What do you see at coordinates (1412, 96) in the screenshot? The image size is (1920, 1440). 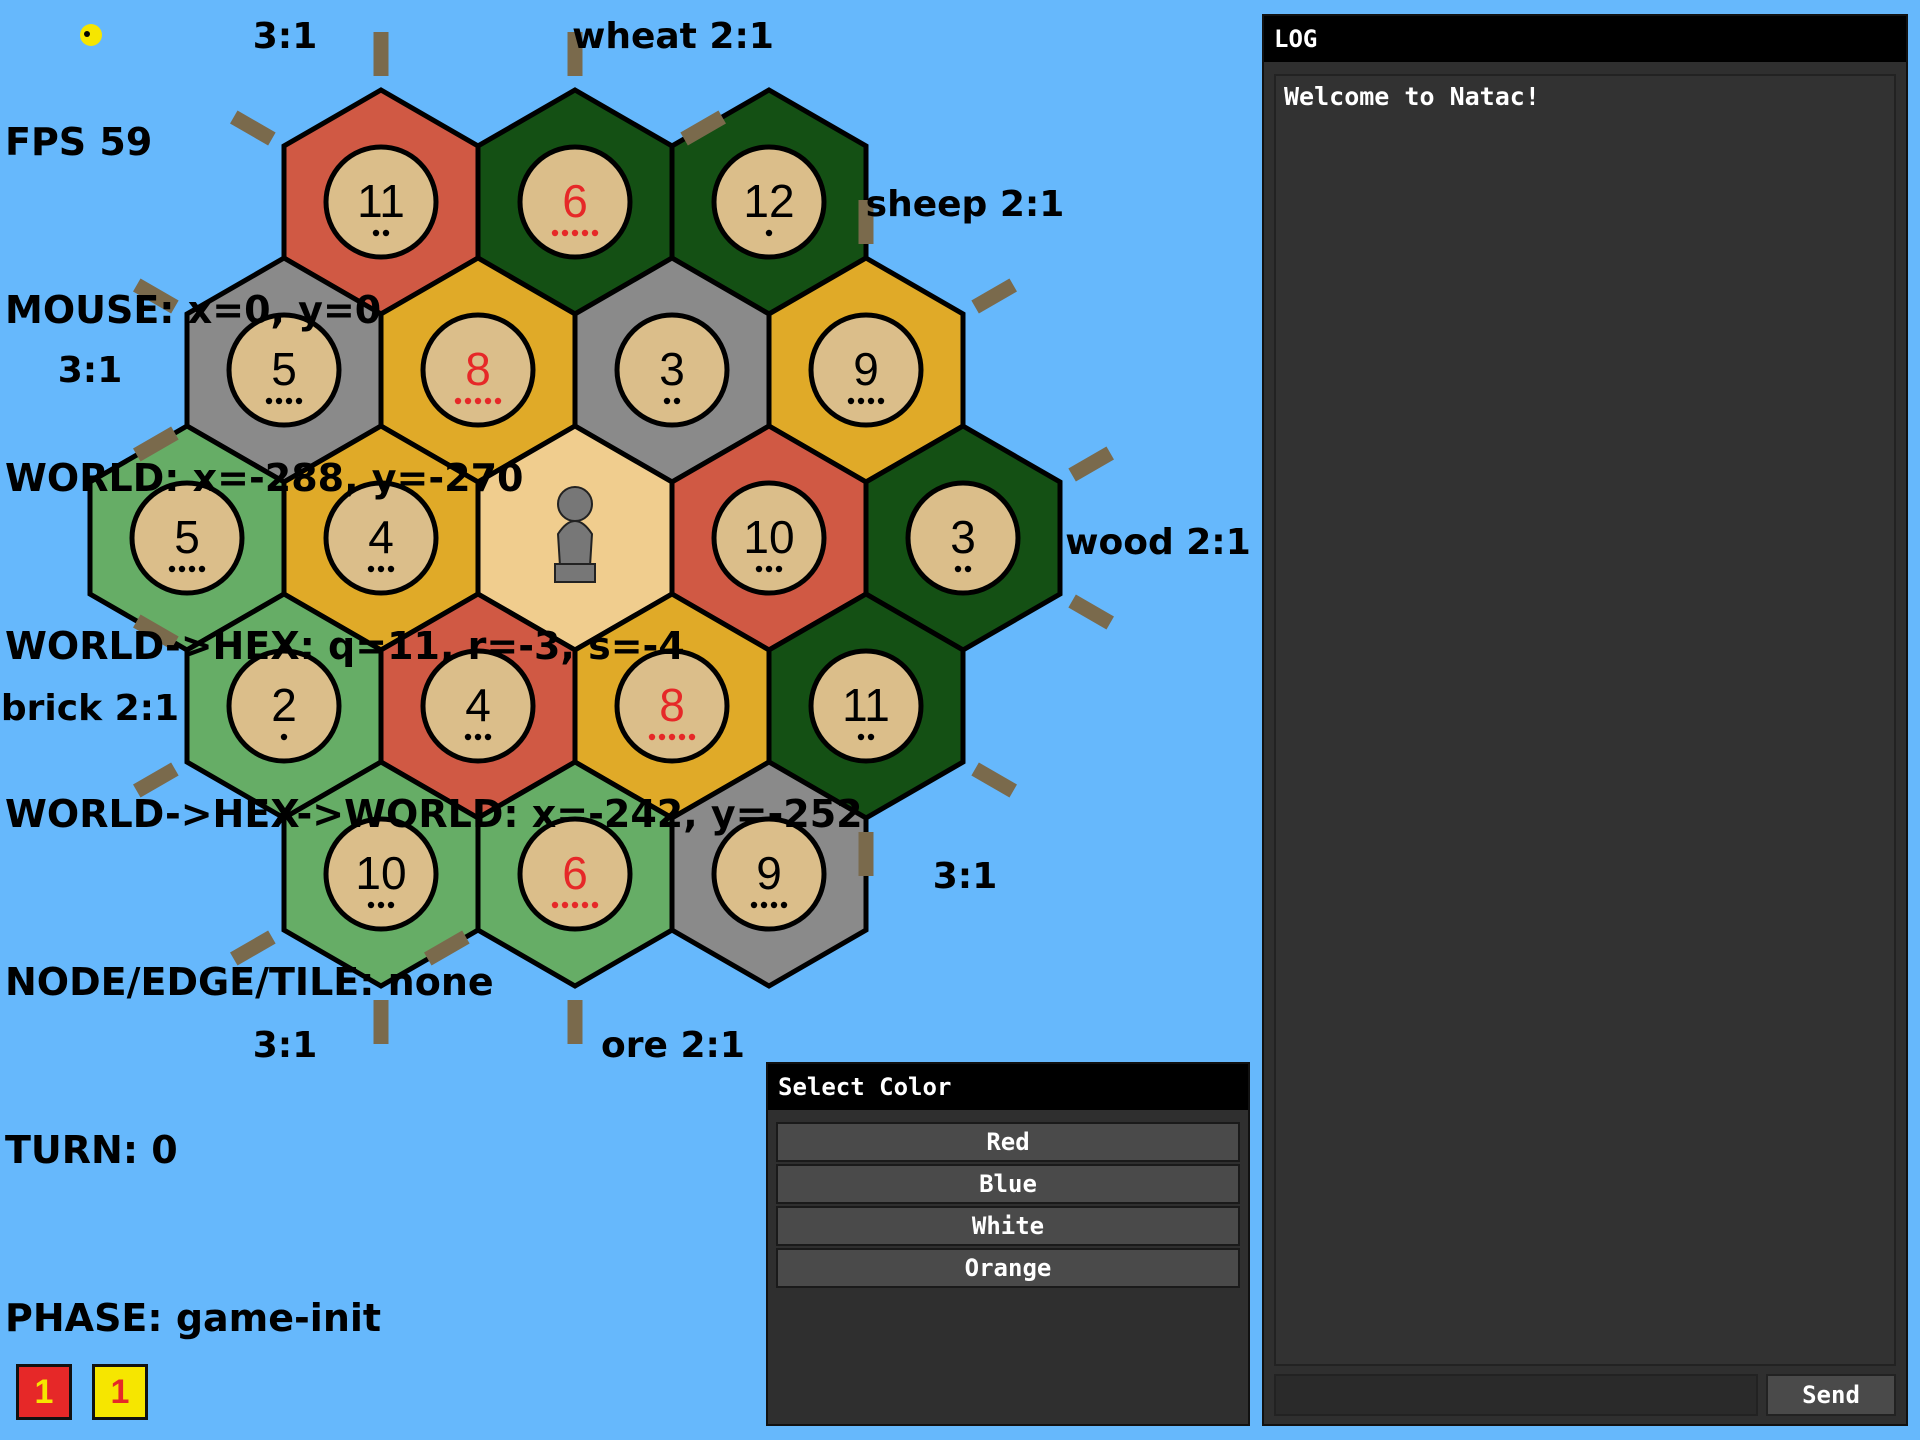 I see `log-message: Welcome to Natac!` at bounding box center [1412, 96].